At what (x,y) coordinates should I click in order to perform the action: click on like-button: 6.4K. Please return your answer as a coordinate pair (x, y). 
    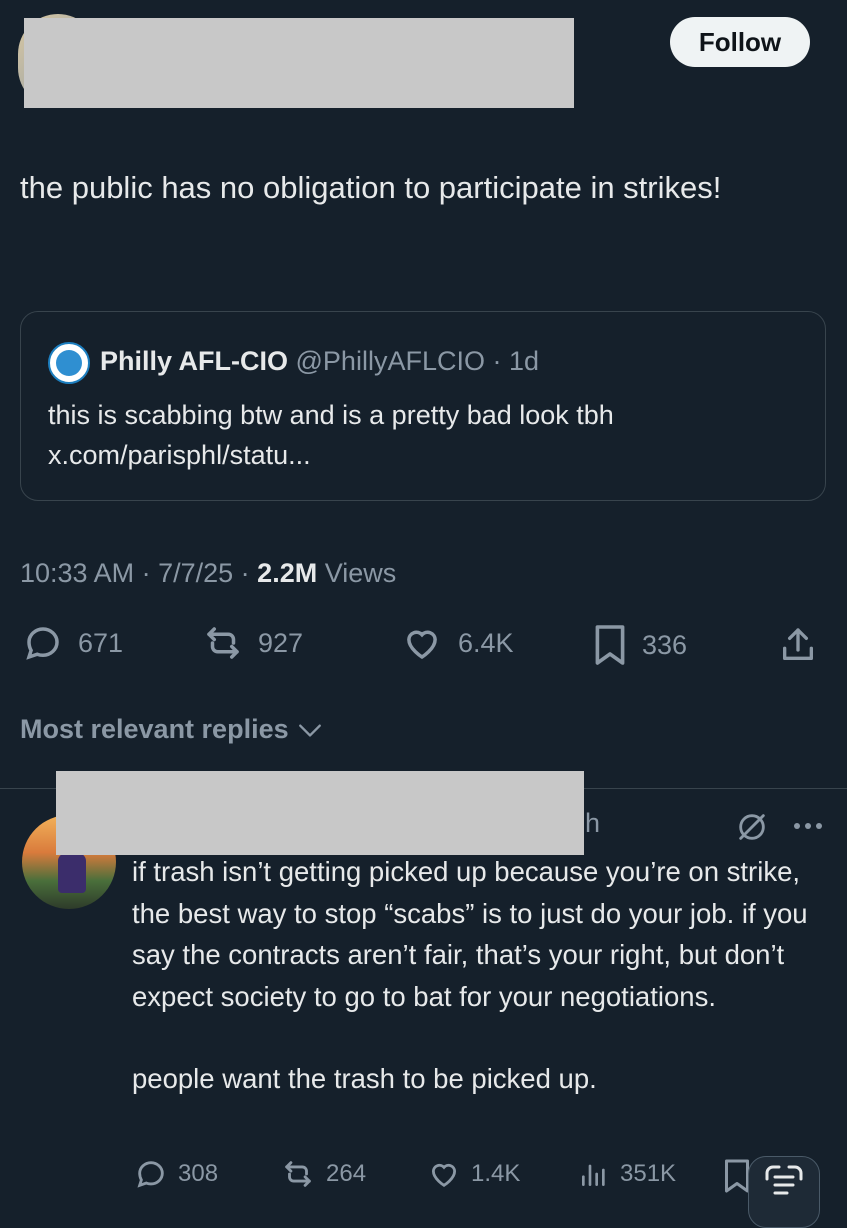
    Looking at the image, I should click on (457, 643).